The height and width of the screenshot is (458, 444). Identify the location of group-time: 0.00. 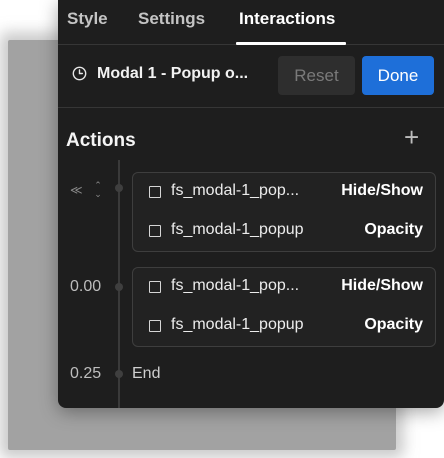
(86, 286).